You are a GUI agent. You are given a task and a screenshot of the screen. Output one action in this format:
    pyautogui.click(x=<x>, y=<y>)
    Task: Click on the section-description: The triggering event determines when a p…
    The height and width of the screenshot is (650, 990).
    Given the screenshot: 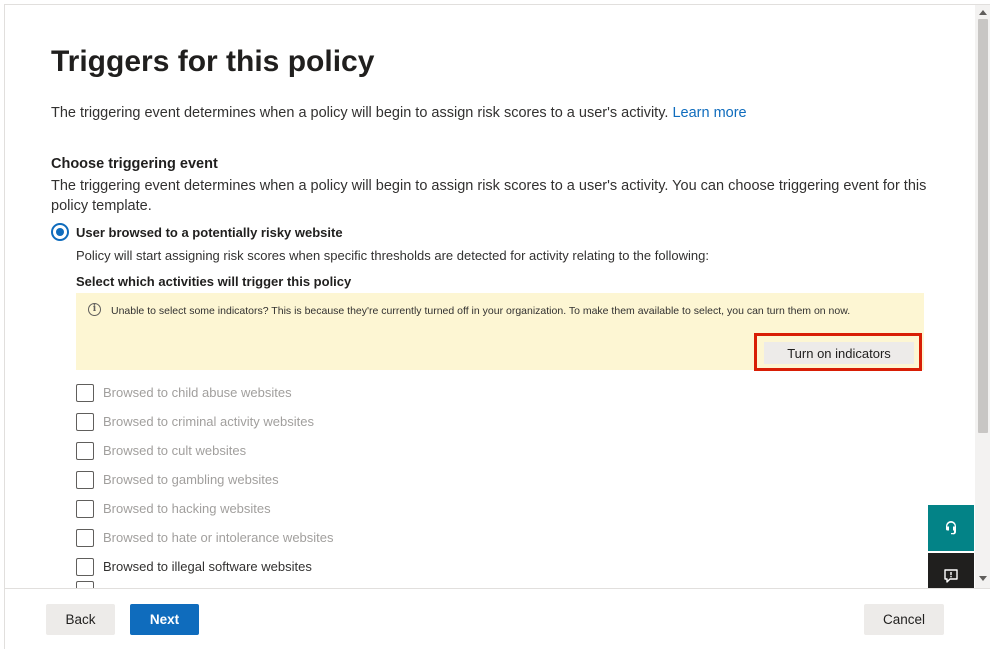 What is the action you would take?
    pyautogui.click(x=489, y=196)
    